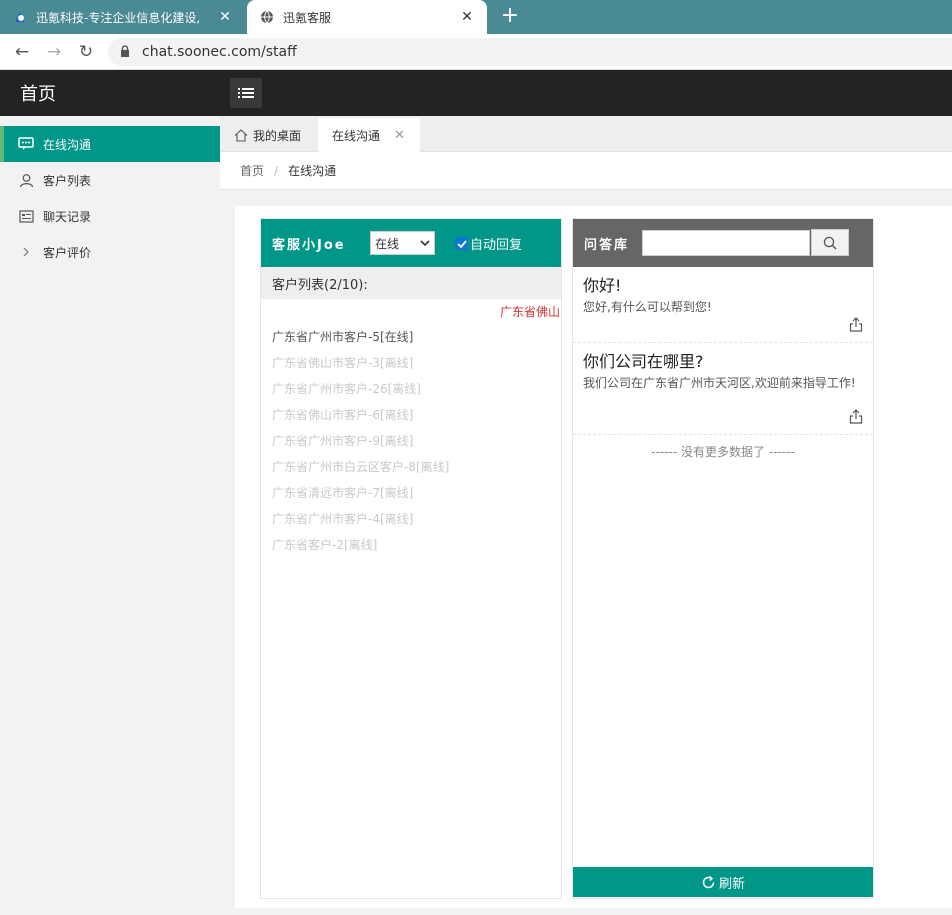 This screenshot has width=952, height=915. Describe the element at coordinates (22, 52) in the screenshot. I see `back-arrow-icon: ←` at that location.